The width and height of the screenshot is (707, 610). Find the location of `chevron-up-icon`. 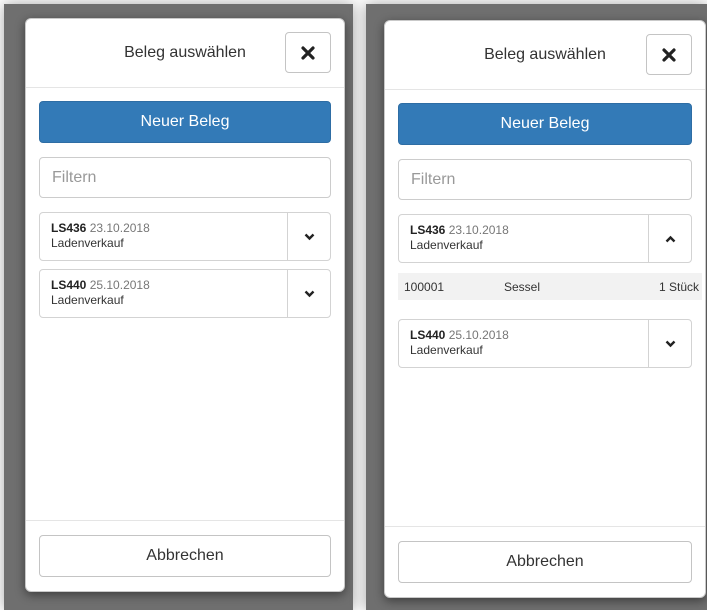

chevron-up-icon is located at coordinates (670, 238).